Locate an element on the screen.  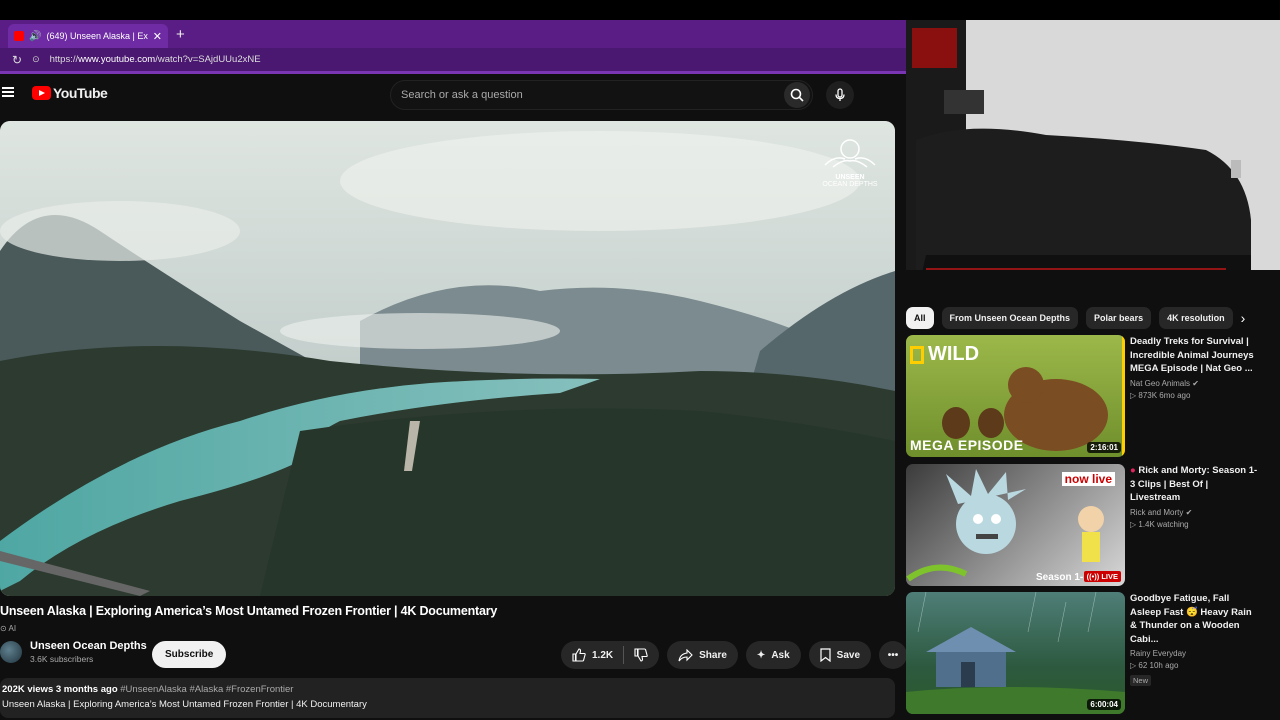
voice-search-button is located at coordinates (840, 95).